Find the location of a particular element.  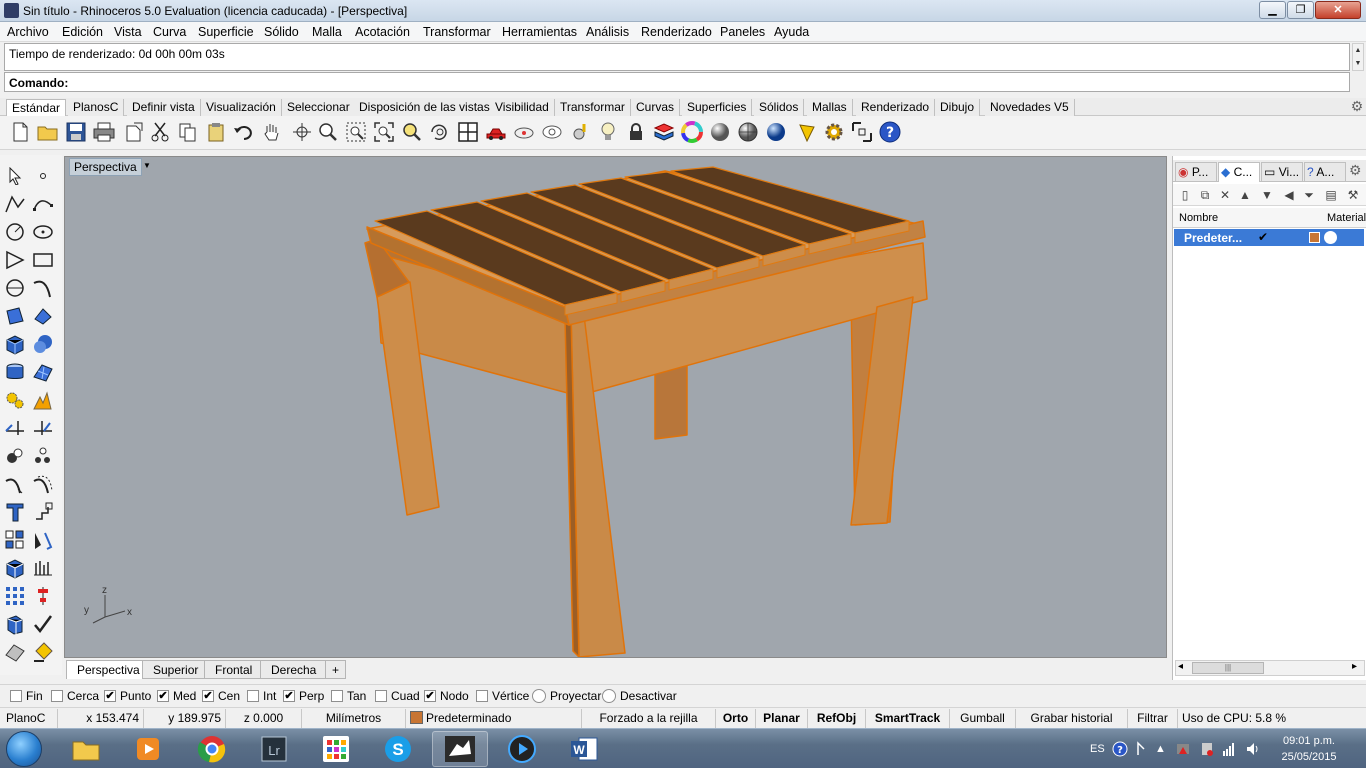

text-object-icon is located at coordinates (15, 512).